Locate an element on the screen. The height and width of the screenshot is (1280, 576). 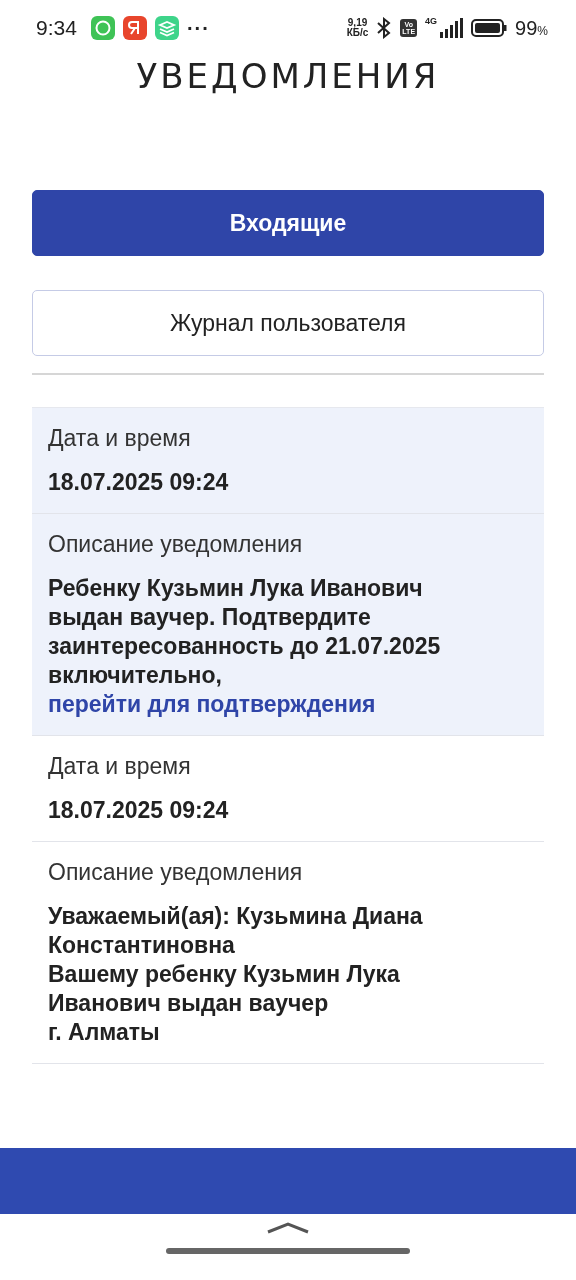
chat-app-icon is located at coordinates (102, 28).